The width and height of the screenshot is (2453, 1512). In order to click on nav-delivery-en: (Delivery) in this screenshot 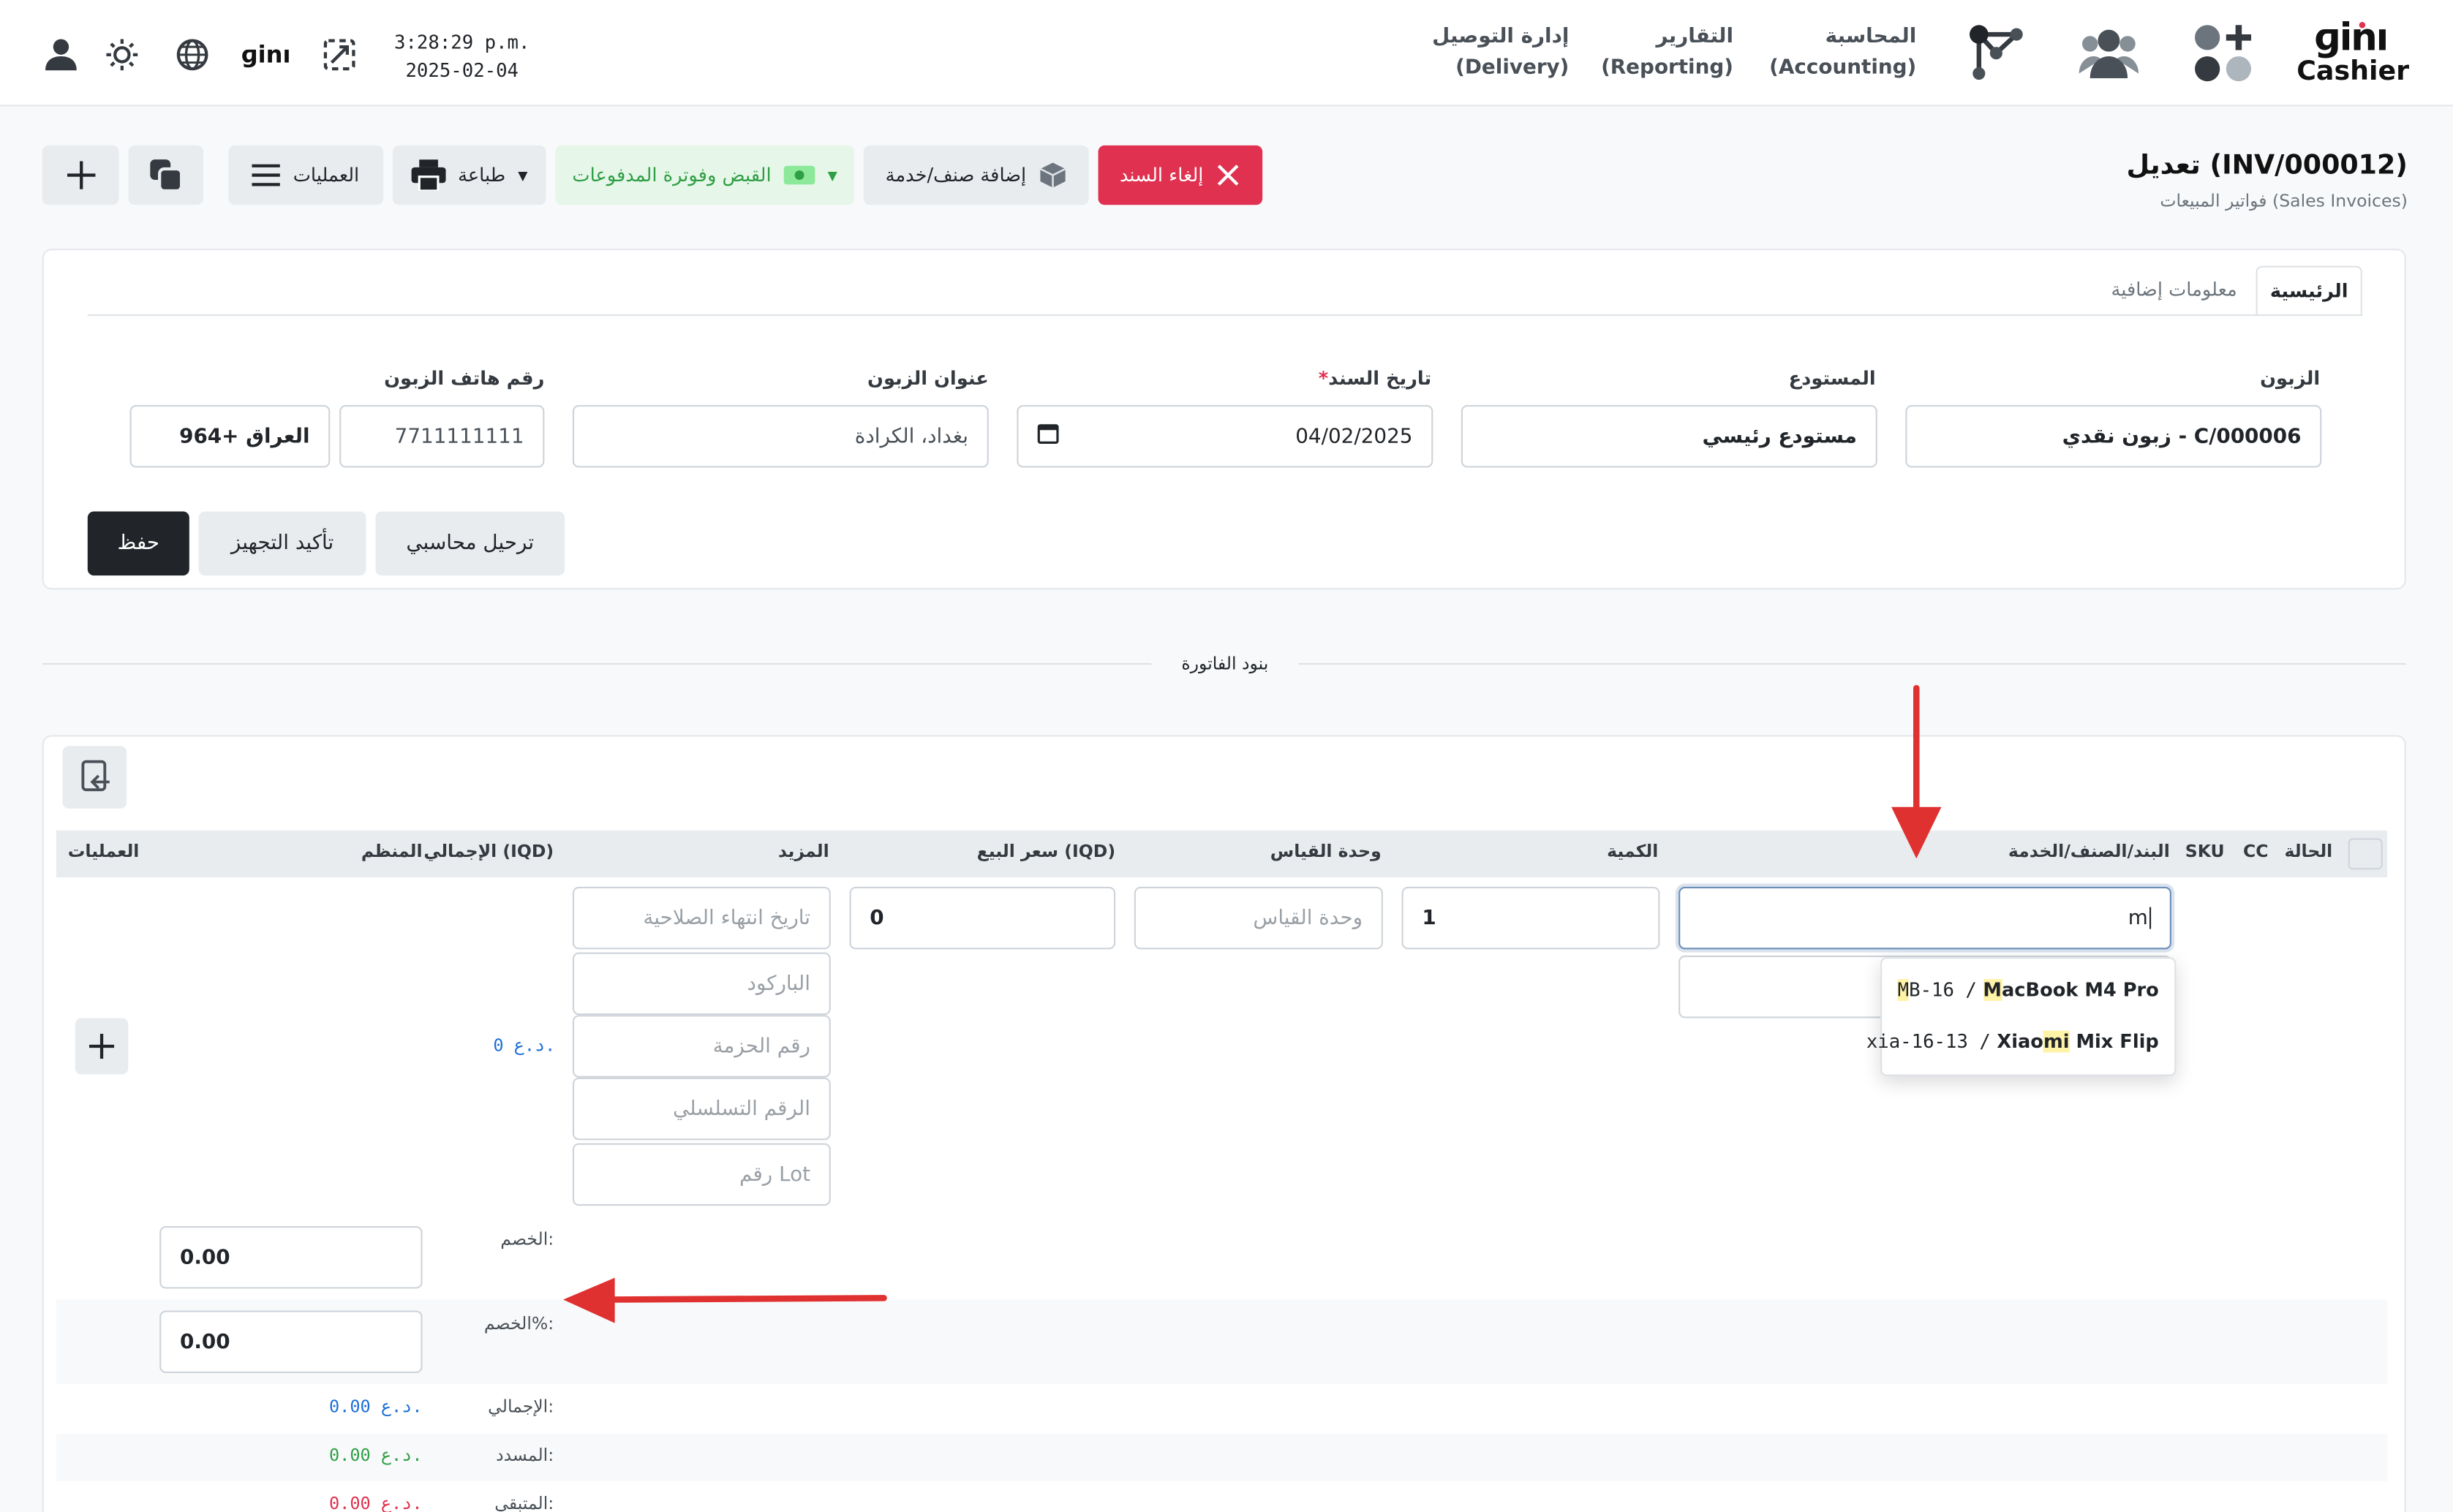, I will do `click(1513, 68)`.